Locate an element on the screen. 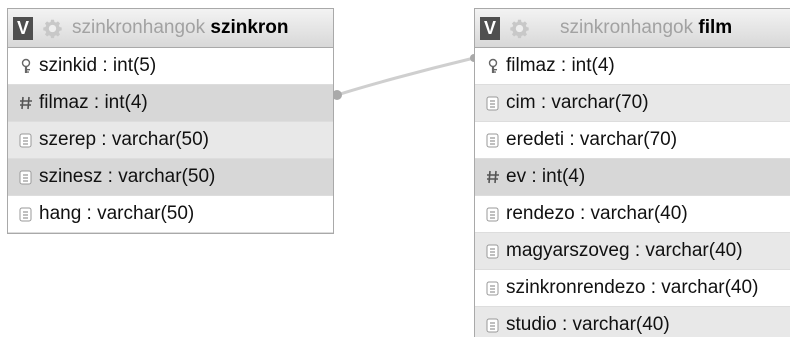 This screenshot has height=337, width=790. column-label: szerep : varchar(50) is located at coordinates (124, 139).